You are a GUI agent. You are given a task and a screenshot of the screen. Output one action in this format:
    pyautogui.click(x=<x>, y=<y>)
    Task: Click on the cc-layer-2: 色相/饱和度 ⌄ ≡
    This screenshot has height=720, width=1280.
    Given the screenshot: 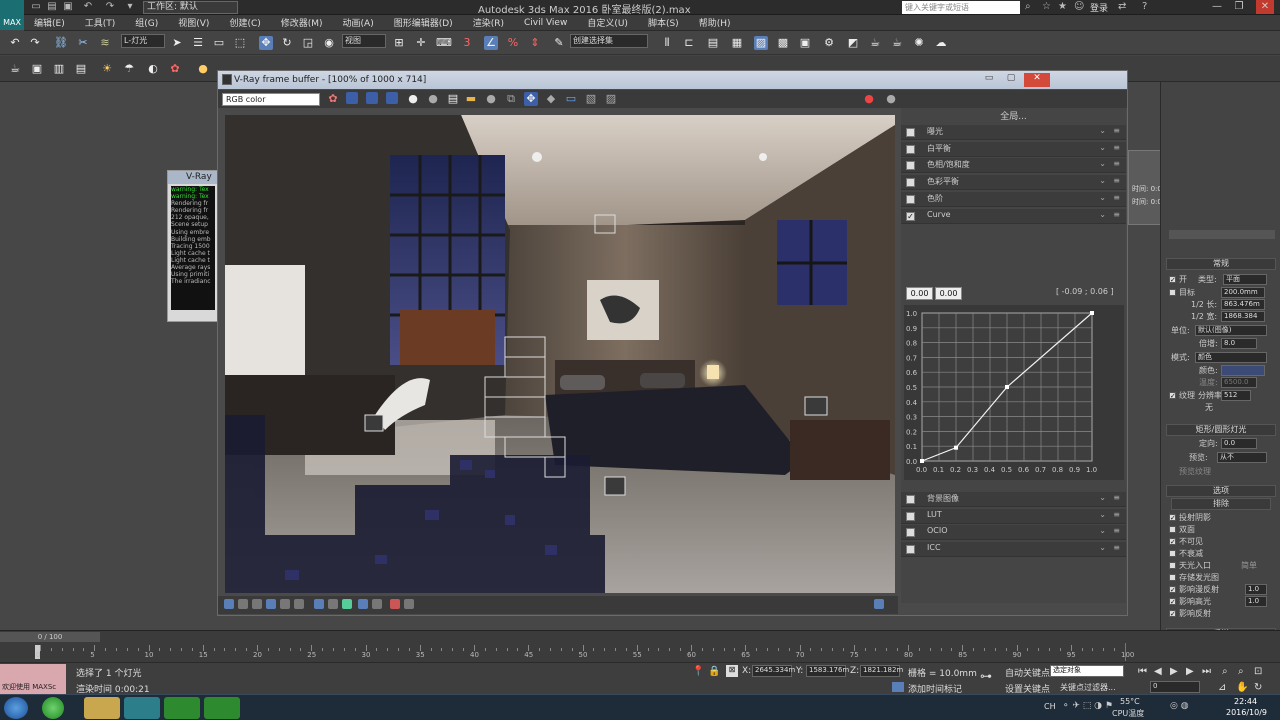 What is the action you would take?
    pyautogui.click(x=1013, y=166)
    